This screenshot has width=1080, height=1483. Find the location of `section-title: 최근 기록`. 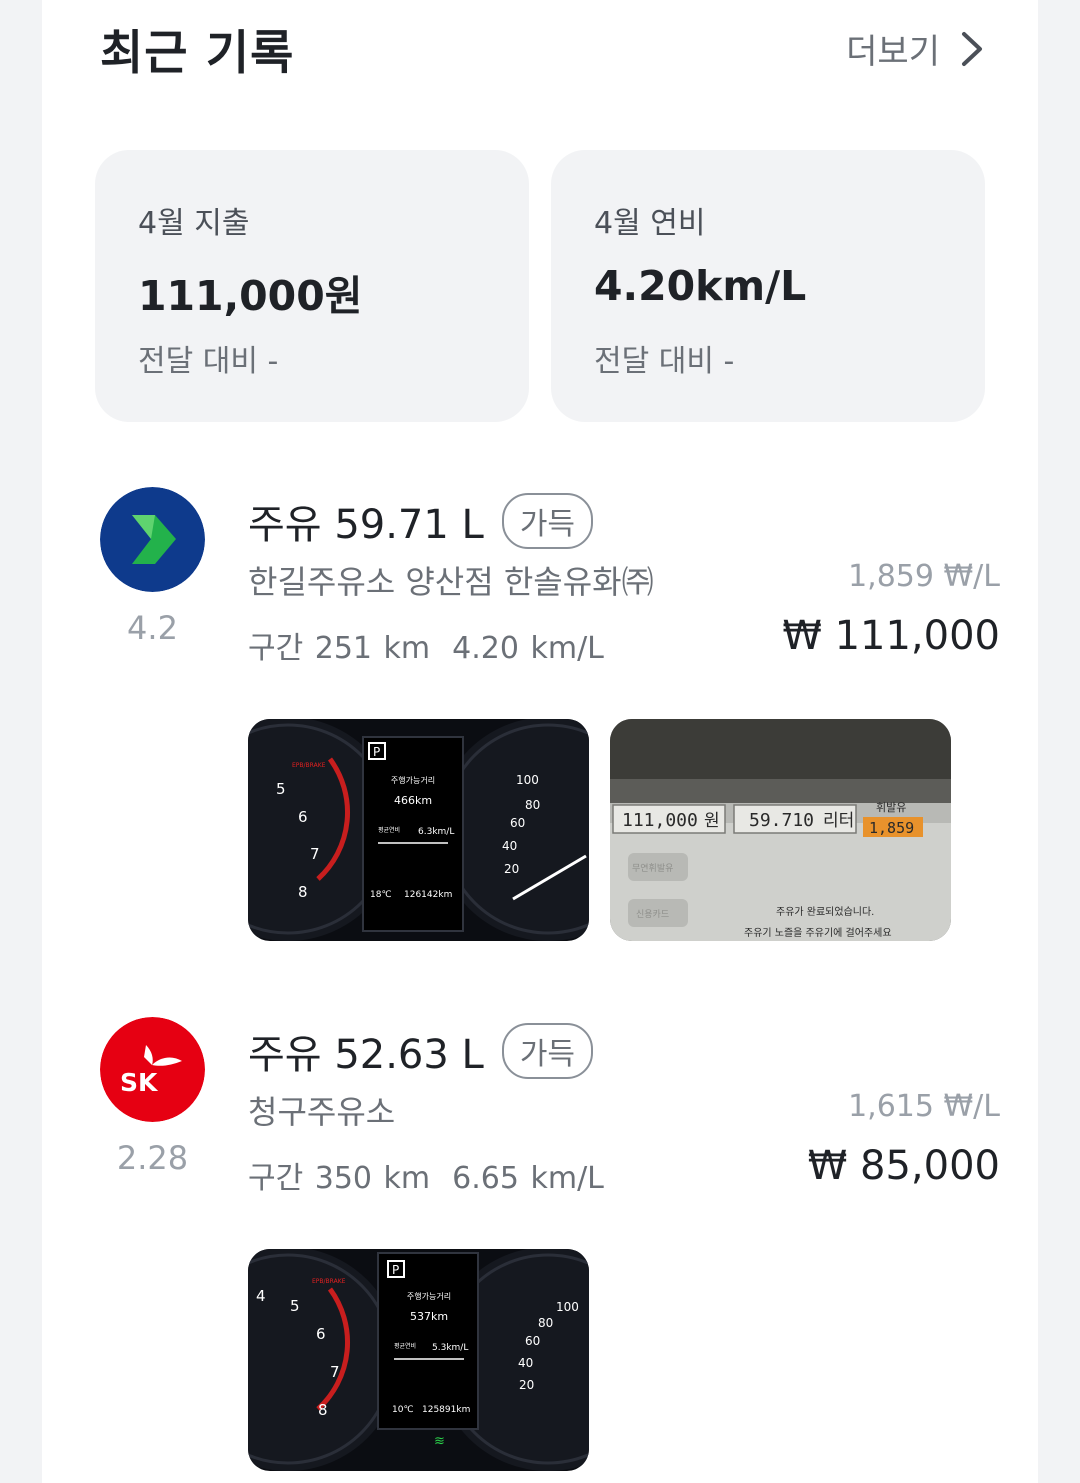

section-title: 최근 기록 is located at coordinates (197, 53).